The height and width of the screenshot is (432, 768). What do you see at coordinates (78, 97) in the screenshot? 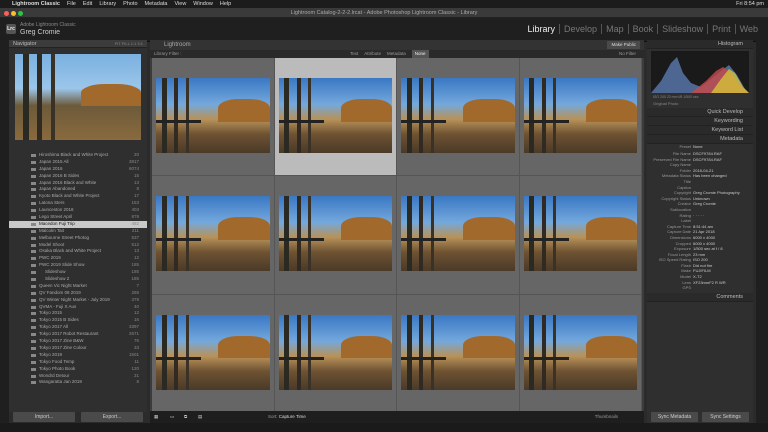
I see `navigator-preview` at bounding box center [78, 97].